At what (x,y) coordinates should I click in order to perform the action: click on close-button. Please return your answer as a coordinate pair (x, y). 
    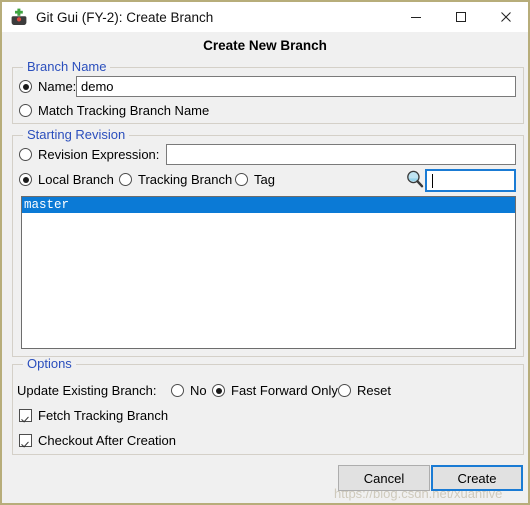
    Looking at the image, I should click on (505, 17).